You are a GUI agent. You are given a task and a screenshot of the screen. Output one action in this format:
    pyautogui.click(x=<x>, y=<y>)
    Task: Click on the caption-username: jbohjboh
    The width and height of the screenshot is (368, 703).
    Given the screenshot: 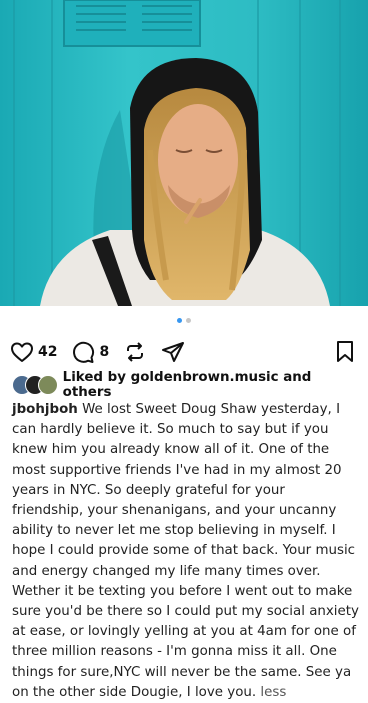 What is the action you would take?
    pyautogui.click(x=45, y=409)
    